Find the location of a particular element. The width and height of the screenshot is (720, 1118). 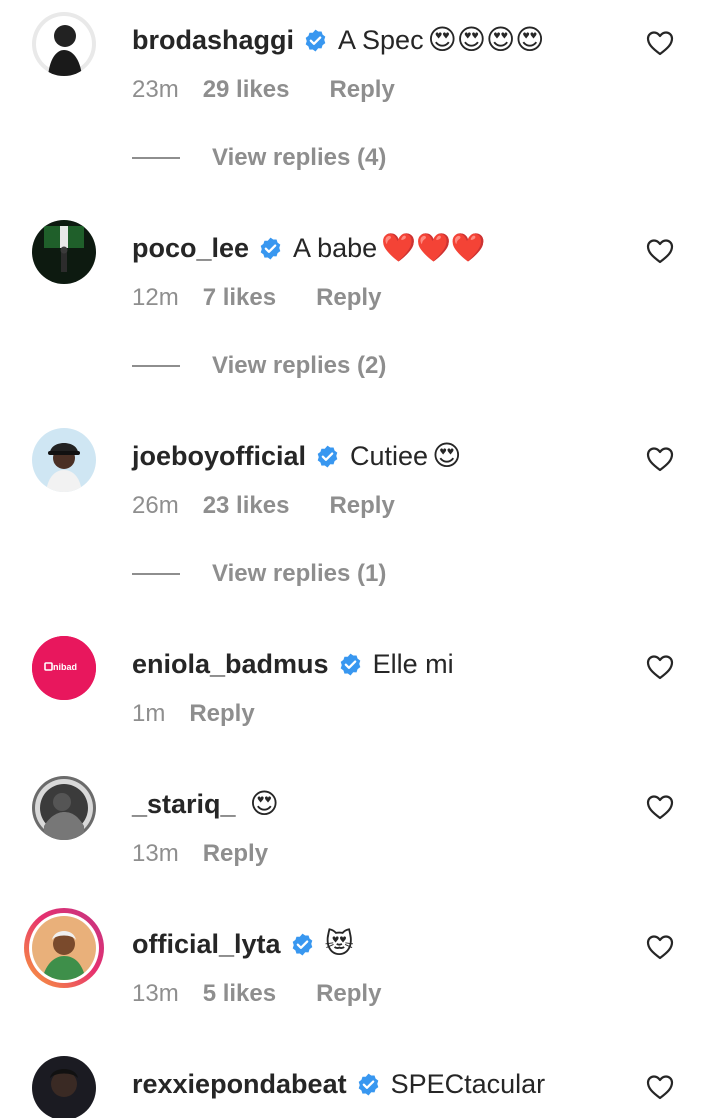

comment-emoji: 😻 is located at coordinates (339, 943).